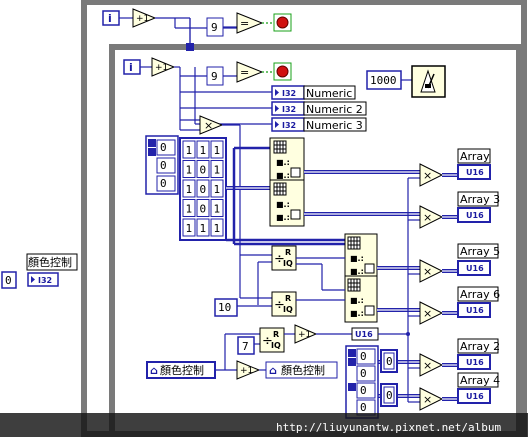  Describe the element at coordinates (480, 294) in the screenshot. I see `svg-text: Array 6` at that location.